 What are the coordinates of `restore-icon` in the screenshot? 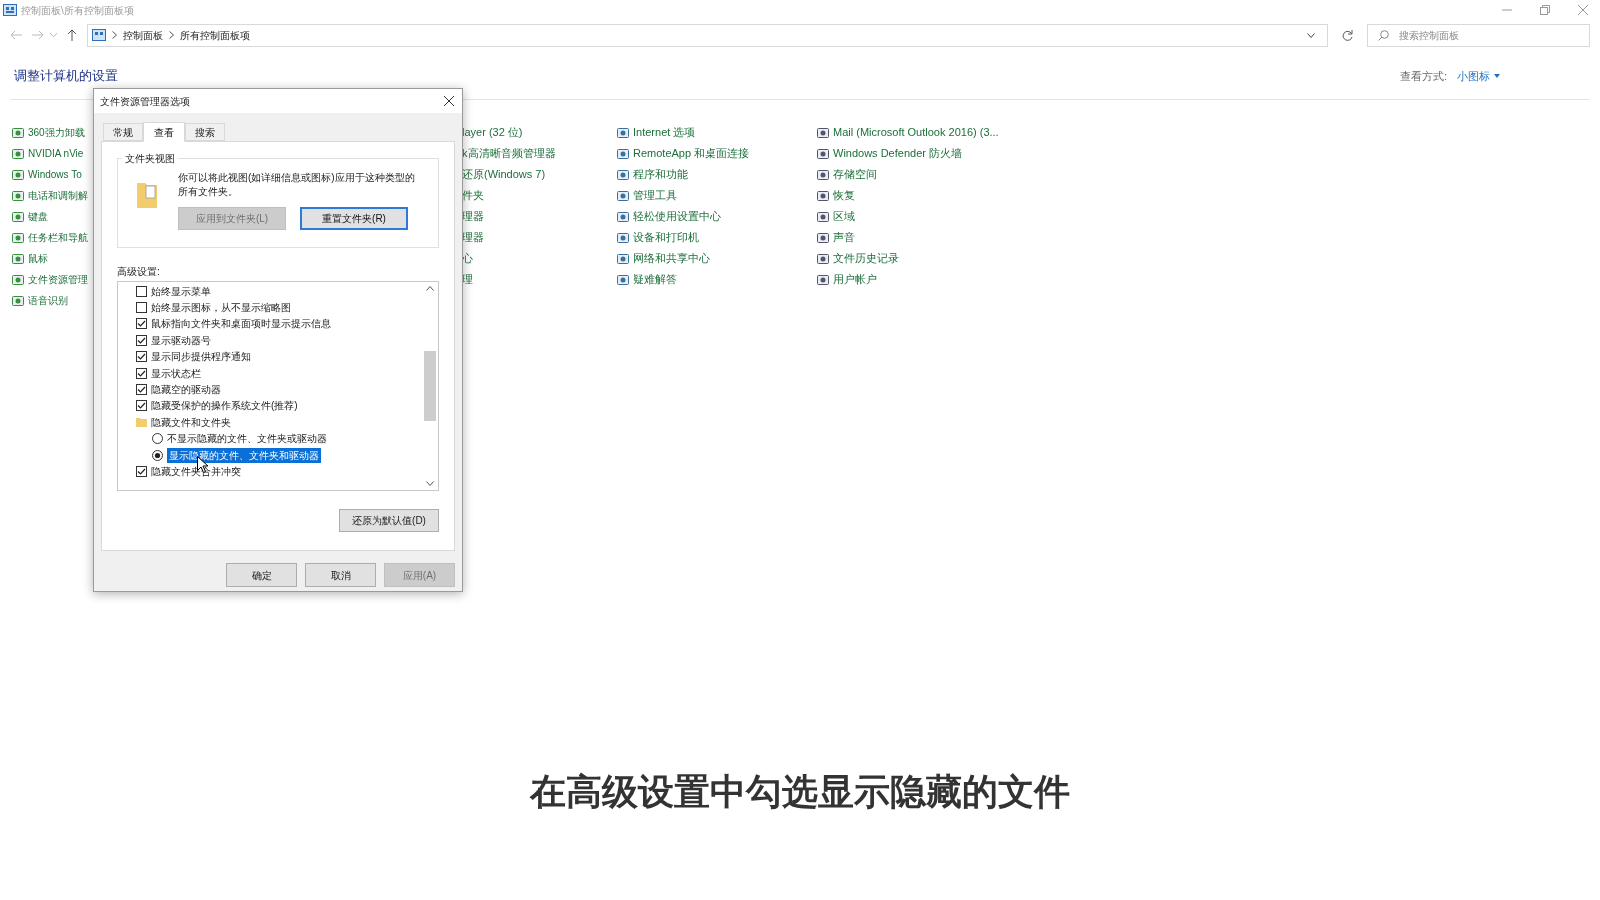 It's located at (1545, 10).